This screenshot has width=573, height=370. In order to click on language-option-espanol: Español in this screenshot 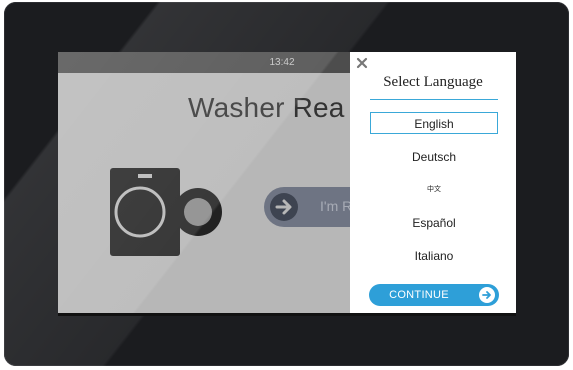, I will do `click(434, 223)`.